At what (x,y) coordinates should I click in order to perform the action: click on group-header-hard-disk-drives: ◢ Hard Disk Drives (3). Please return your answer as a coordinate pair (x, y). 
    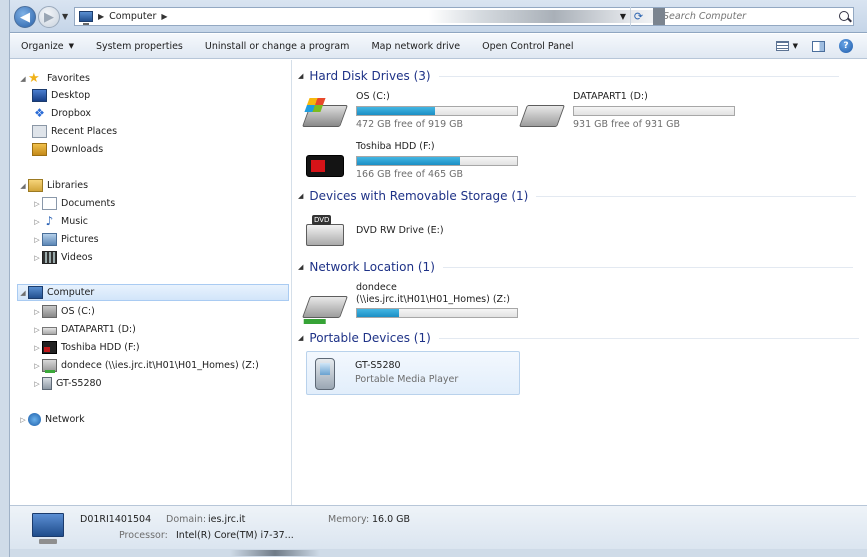
    Looking at the image, I should click on (580, 76).